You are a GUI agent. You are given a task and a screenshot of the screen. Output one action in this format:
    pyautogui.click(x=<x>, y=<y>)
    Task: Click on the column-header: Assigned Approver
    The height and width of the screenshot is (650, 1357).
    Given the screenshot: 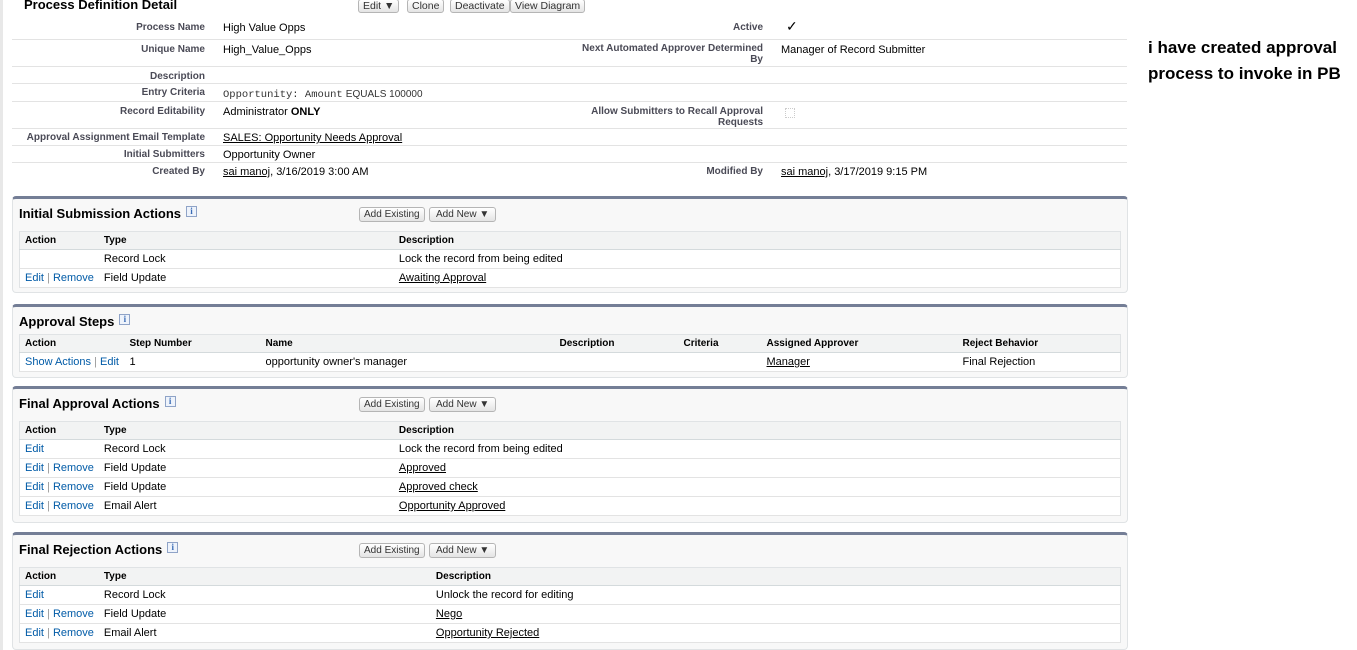 What is the action you would take?
    pyautogui.click(x=859, y=343)
    